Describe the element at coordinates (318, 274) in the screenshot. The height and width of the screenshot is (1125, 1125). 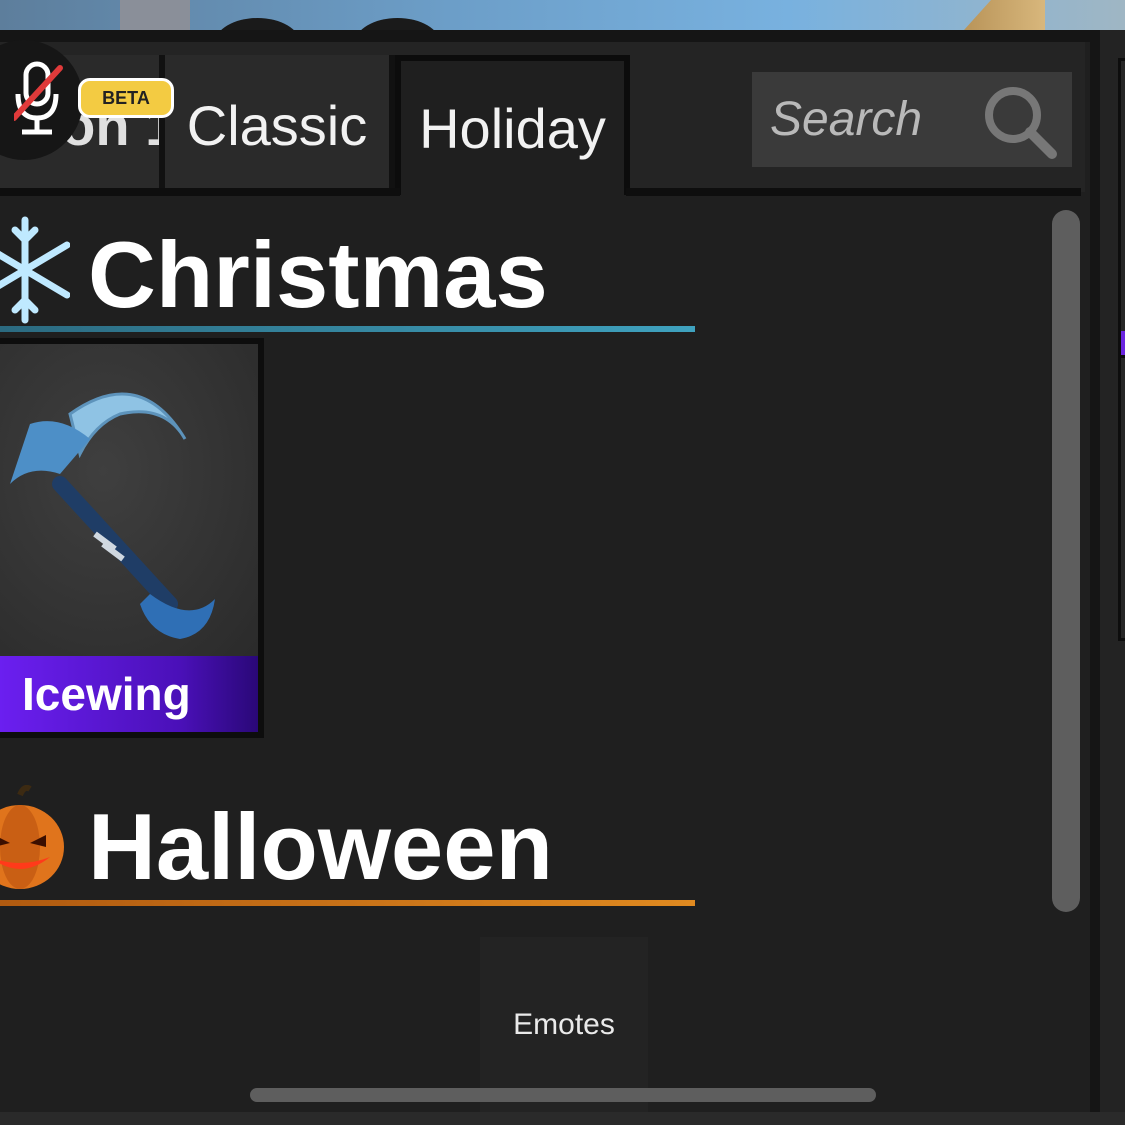
I see `section-title-christmas: Christmas` at that location.